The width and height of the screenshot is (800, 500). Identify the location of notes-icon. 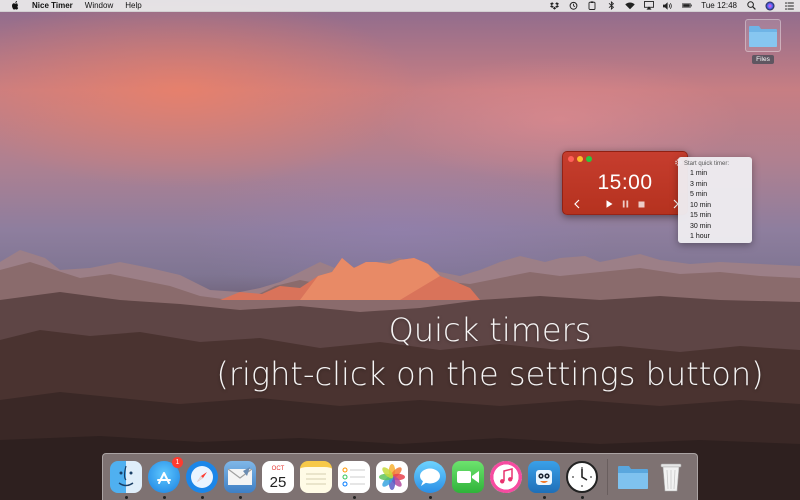
(316, 477).